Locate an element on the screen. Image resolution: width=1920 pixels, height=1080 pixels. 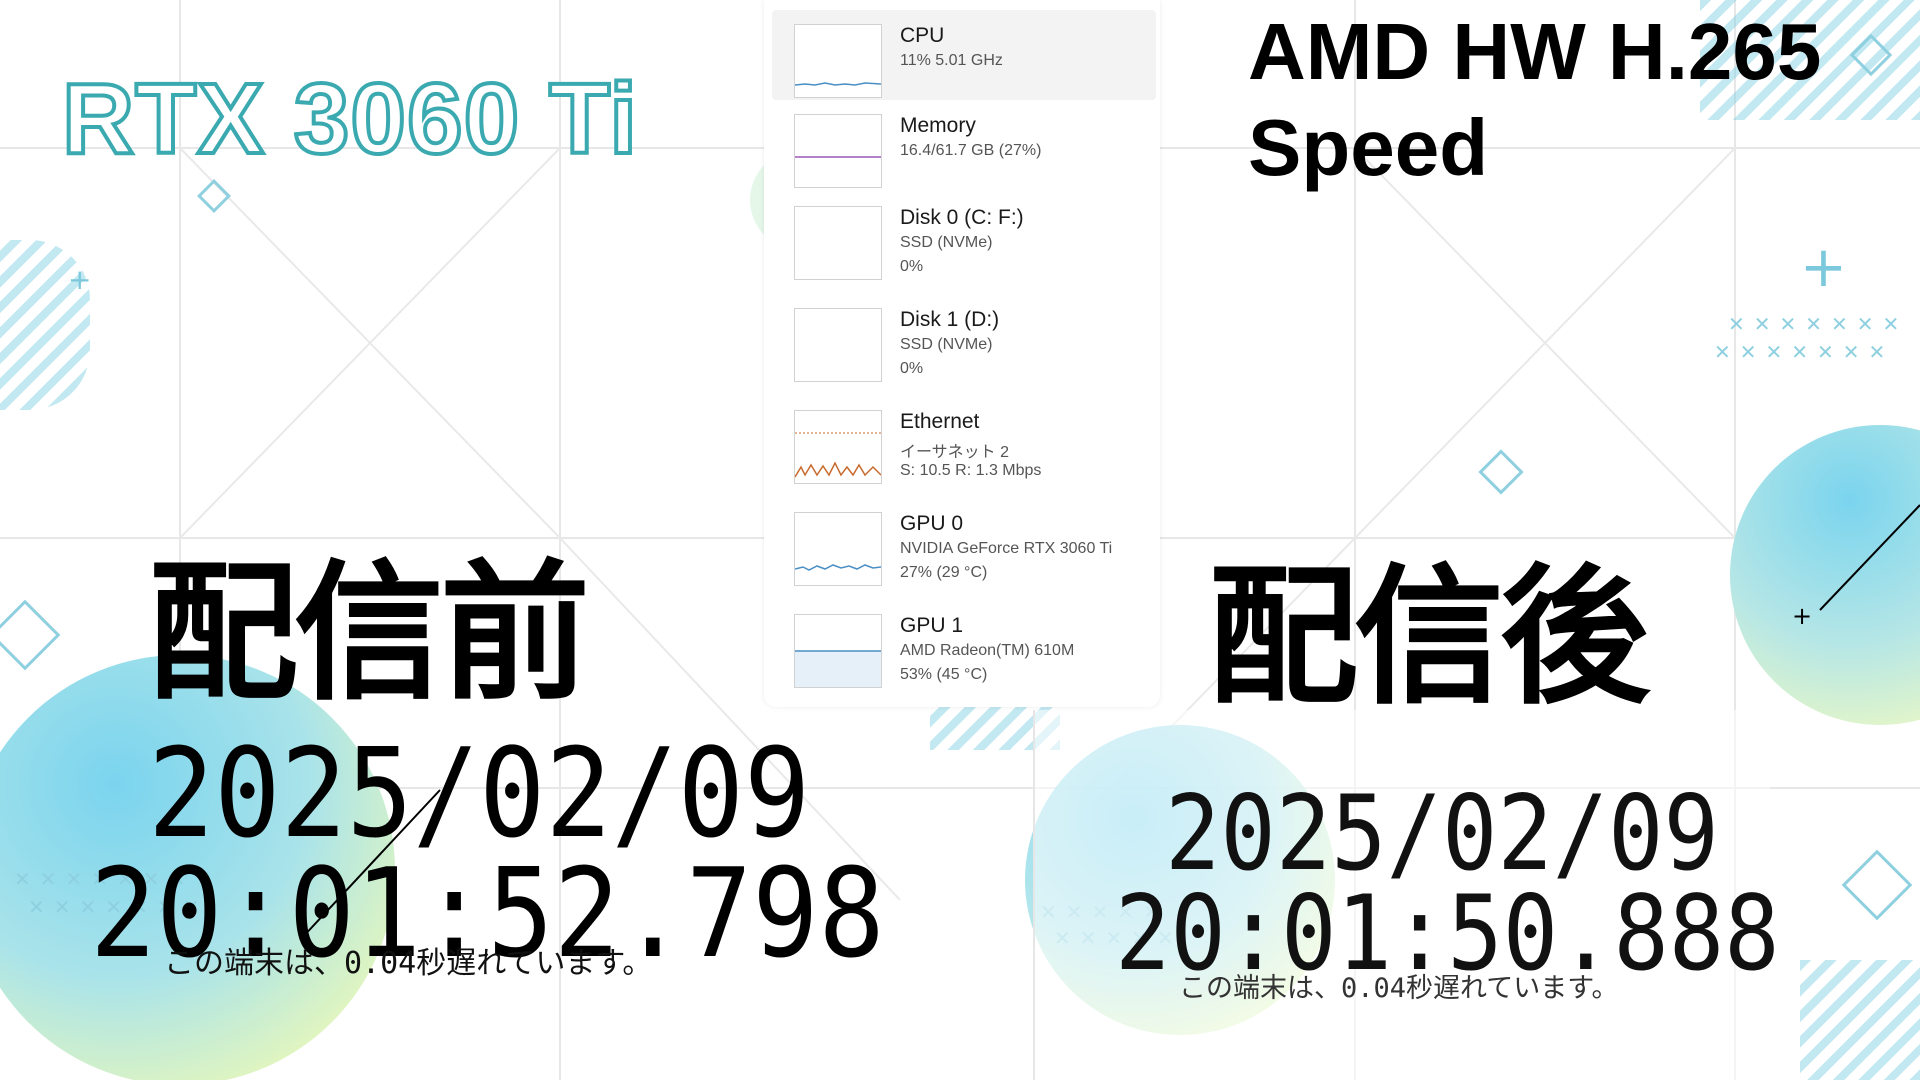
ethernet-usage: S: 10.5 R: 1.3 Mbps is located at coordinates (971, 470).